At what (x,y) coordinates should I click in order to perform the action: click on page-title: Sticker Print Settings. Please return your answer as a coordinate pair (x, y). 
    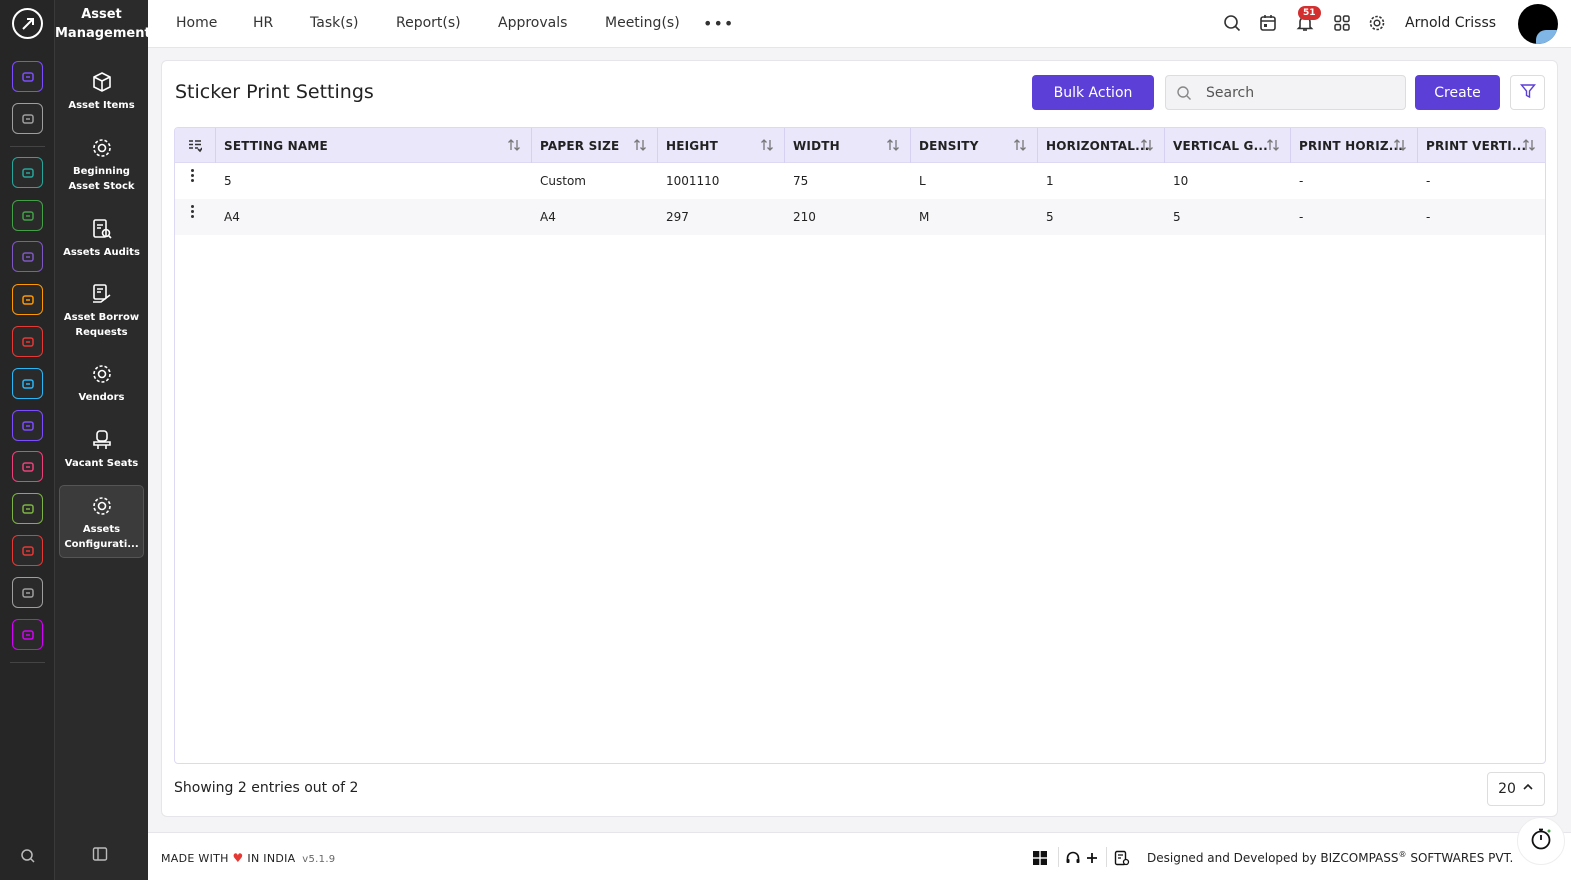
    Looking at the image, I should click on (274, 92).